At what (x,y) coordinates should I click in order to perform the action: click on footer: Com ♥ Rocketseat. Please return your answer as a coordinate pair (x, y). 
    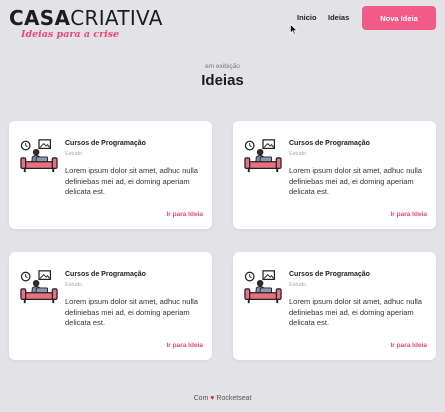
    Looking at the image, I should click on (222, 398).